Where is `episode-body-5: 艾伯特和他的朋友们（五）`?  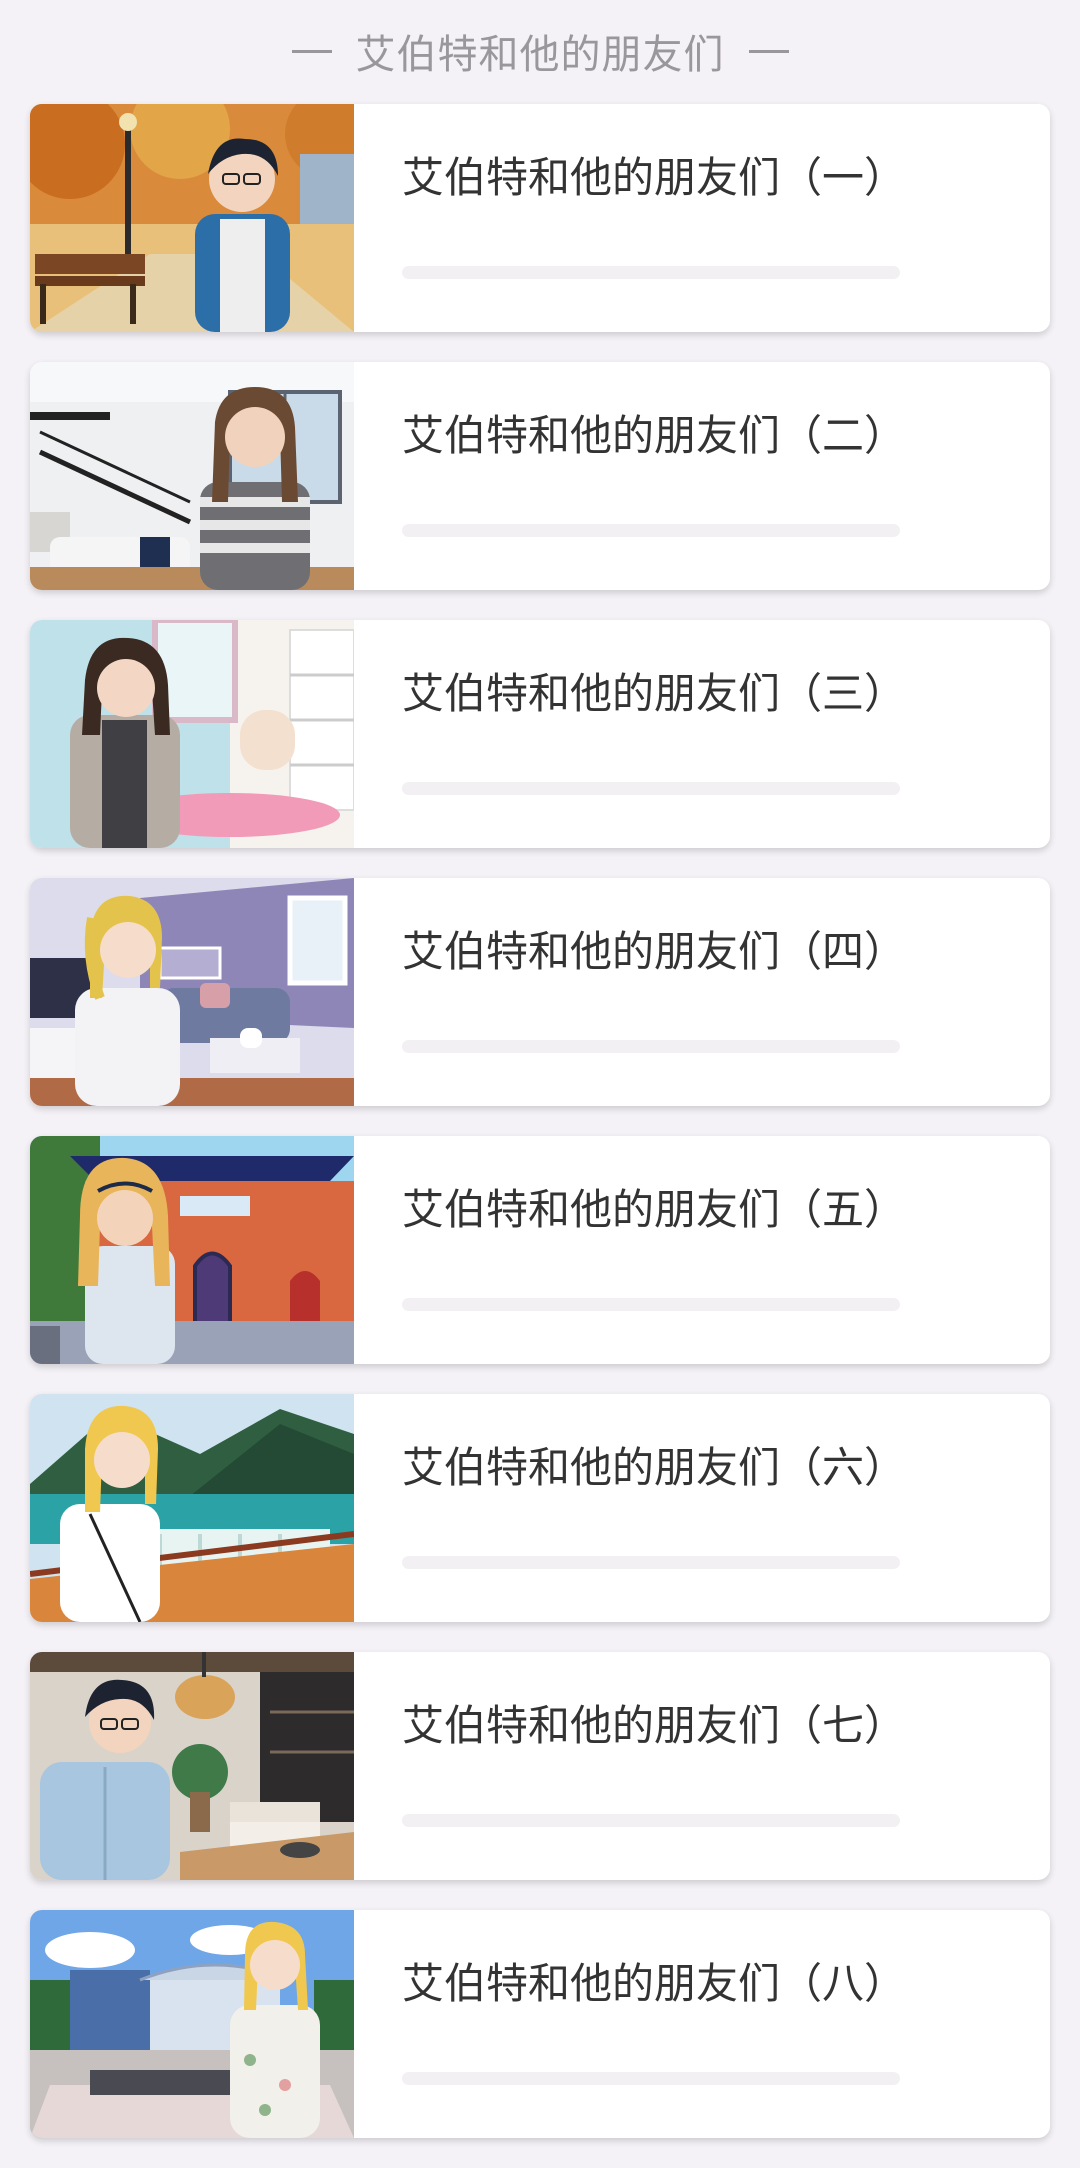 episode-body-5: 艾伯特和他的朋友们（五） is located at coordinates (702, 1250).